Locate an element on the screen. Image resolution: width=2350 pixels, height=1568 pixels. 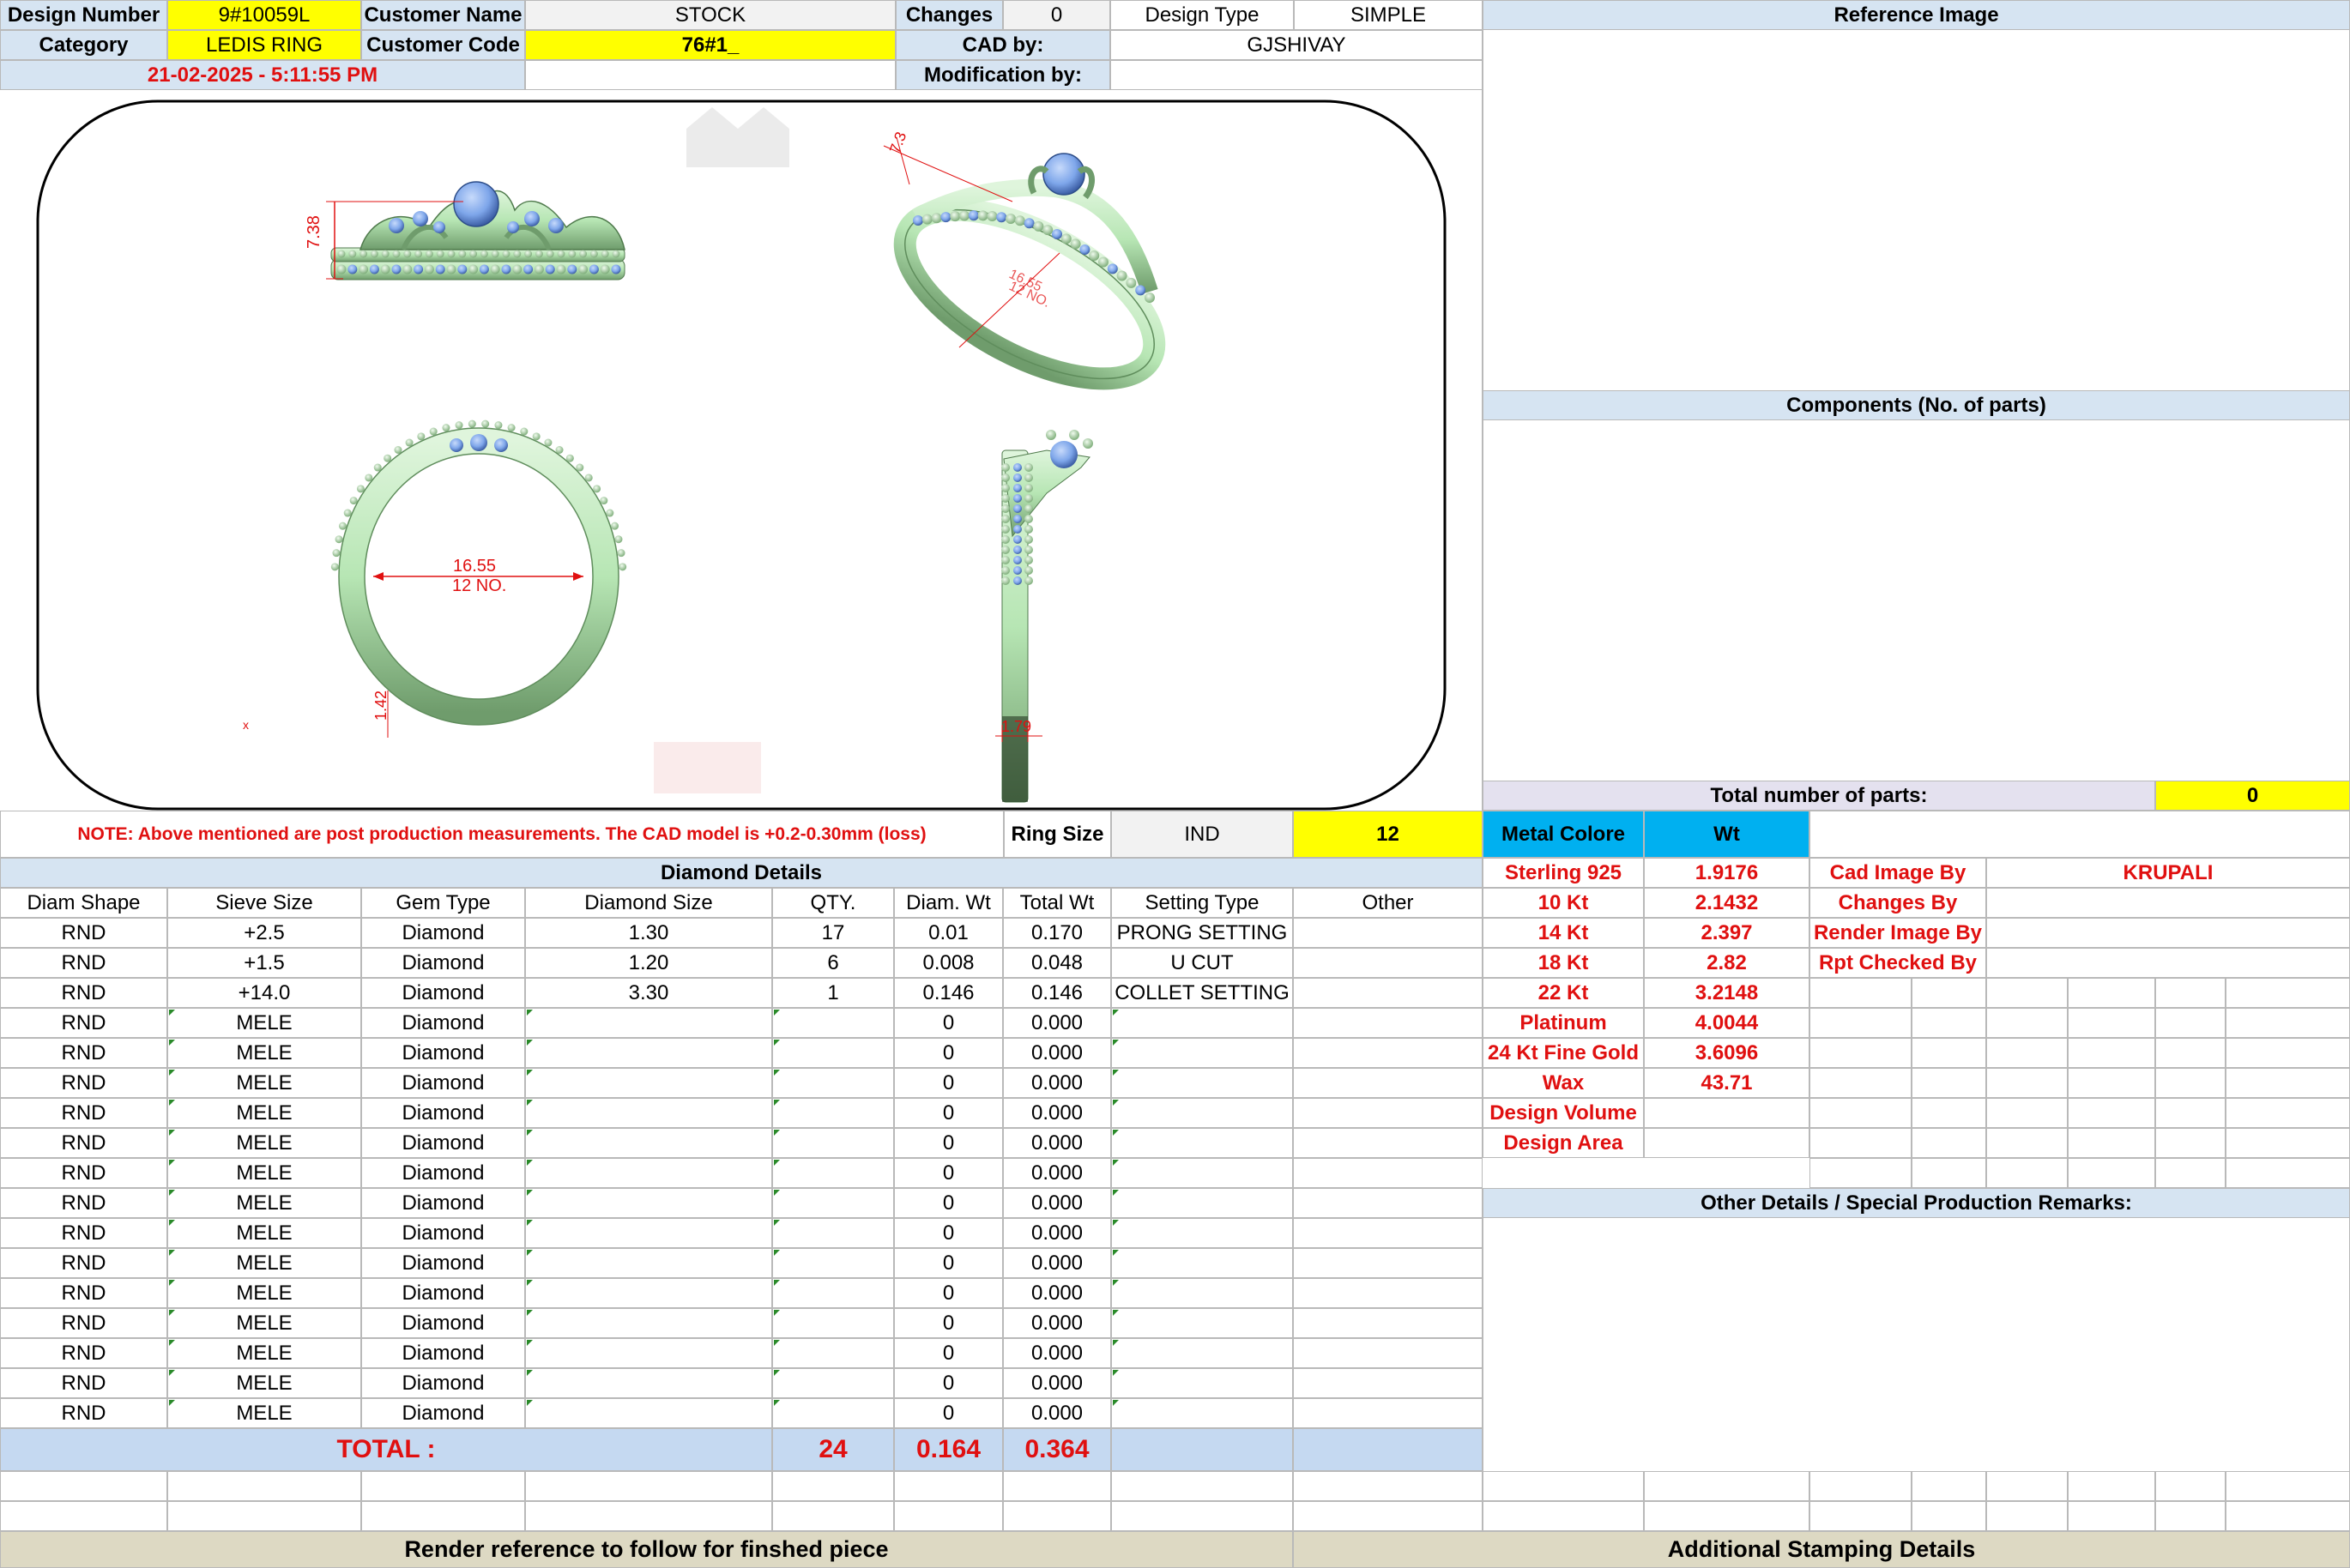
render-image-by-value is located at coordinates (2168, 933).